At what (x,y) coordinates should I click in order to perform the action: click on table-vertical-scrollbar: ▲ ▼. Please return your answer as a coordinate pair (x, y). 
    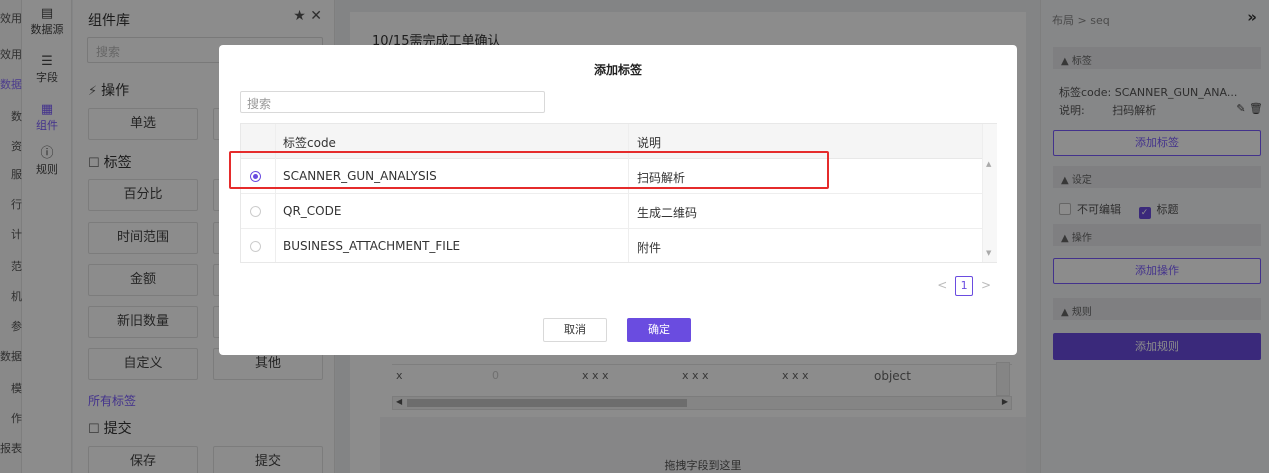
    Looking at the image, I should click on (989, 193).